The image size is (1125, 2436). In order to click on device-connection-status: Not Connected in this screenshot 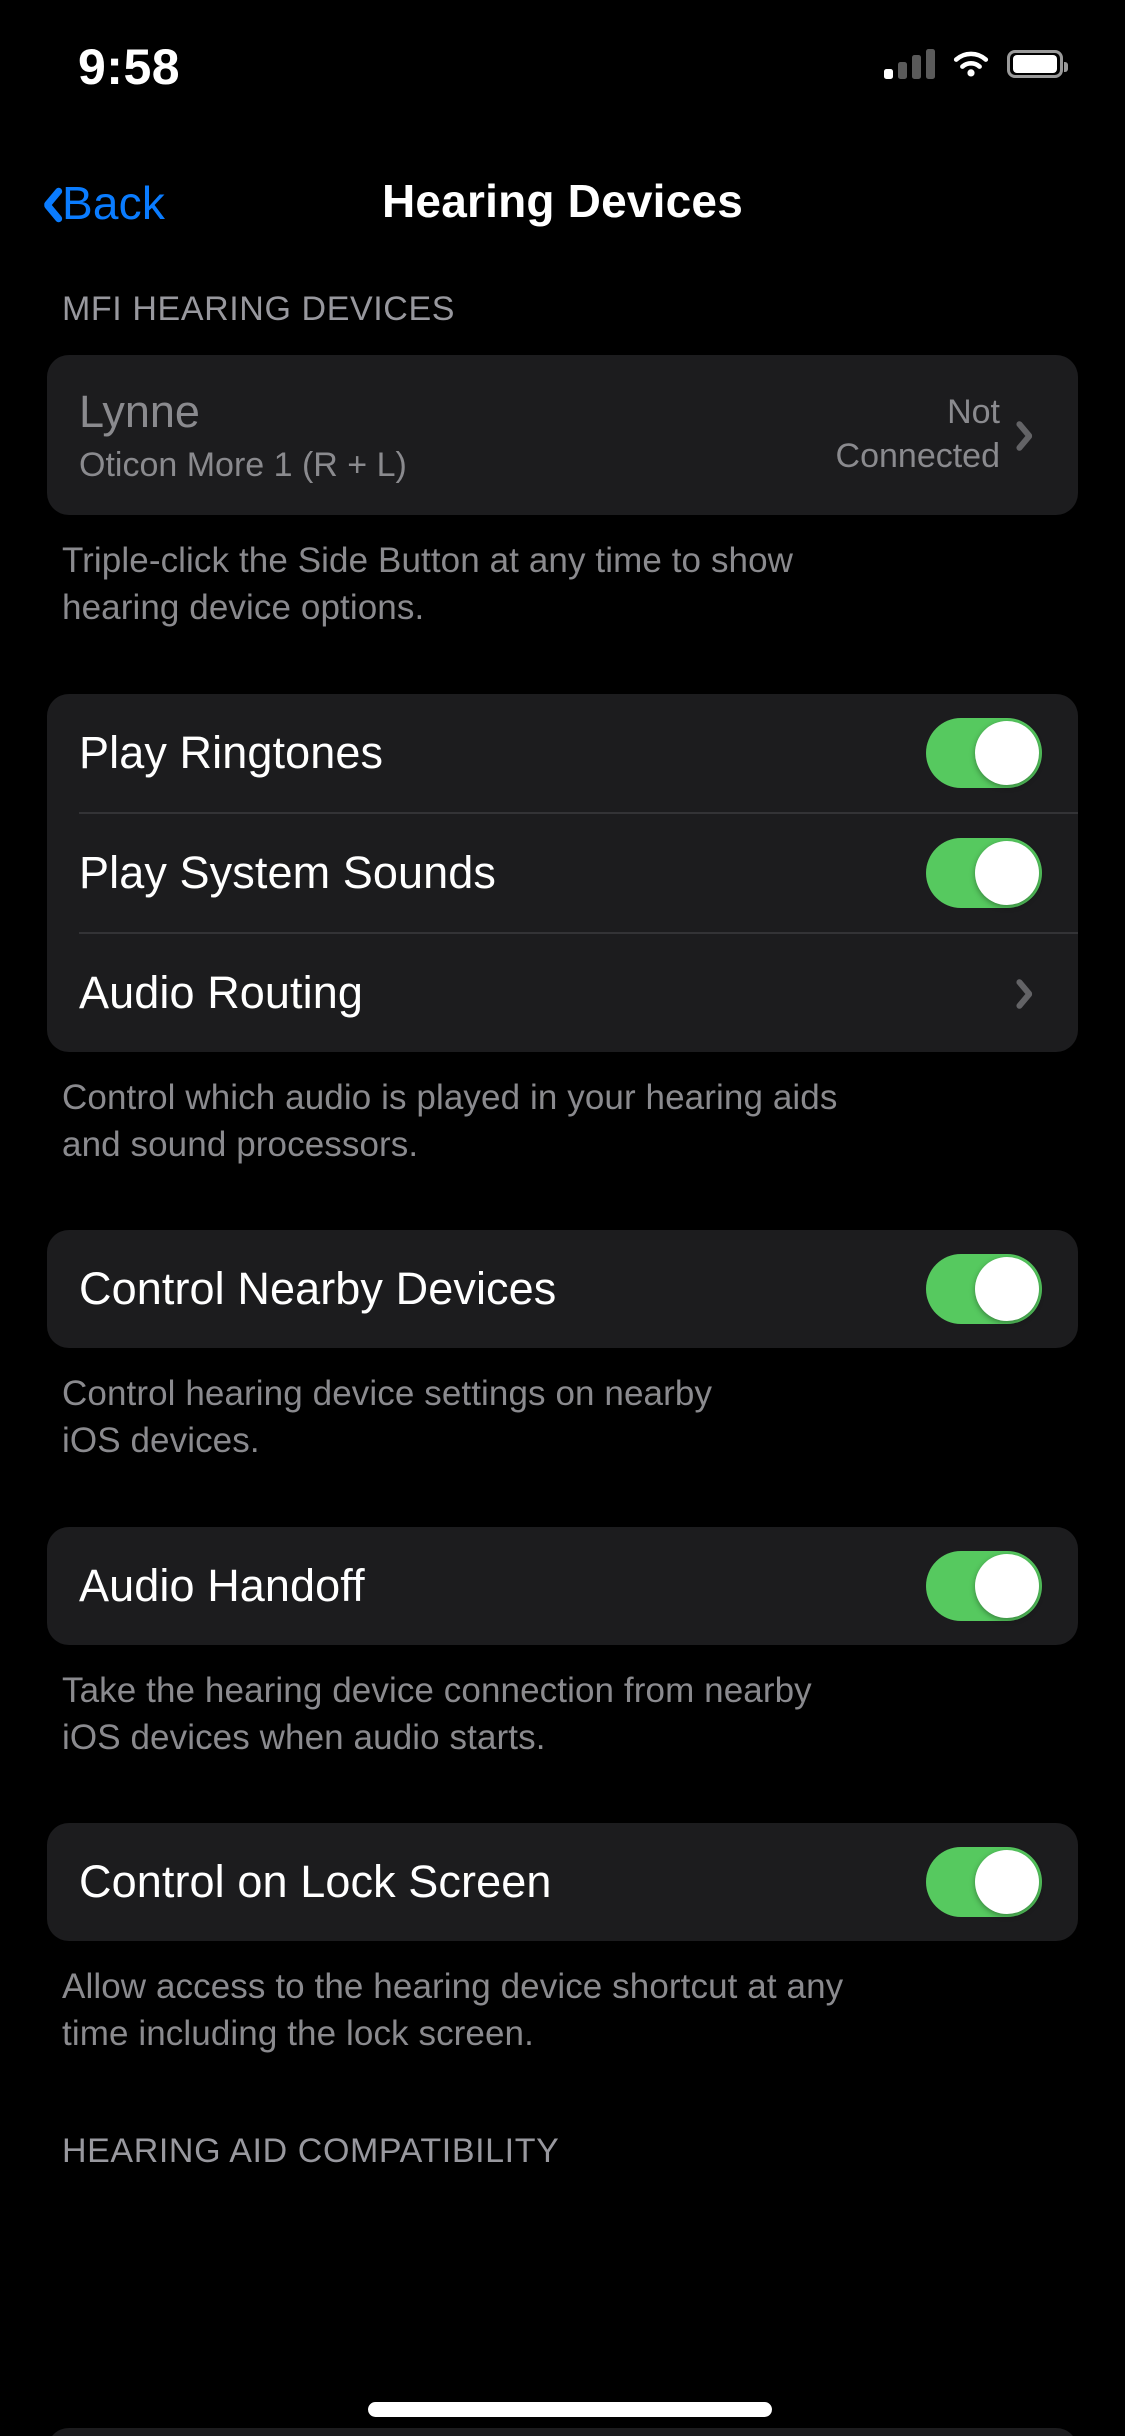, I will do `click(917, 434)`.